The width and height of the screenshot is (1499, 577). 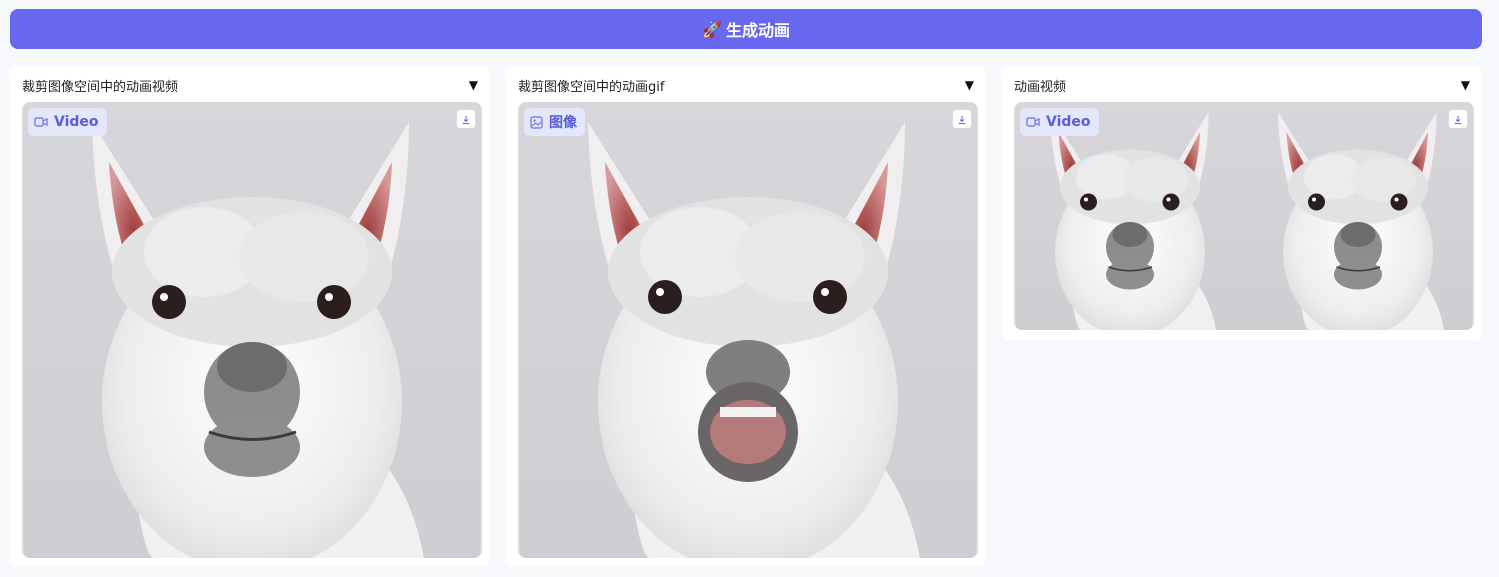 I want to click on panel-title: 裁剪图像空间中的动画gif, so click(x=591, y=87).